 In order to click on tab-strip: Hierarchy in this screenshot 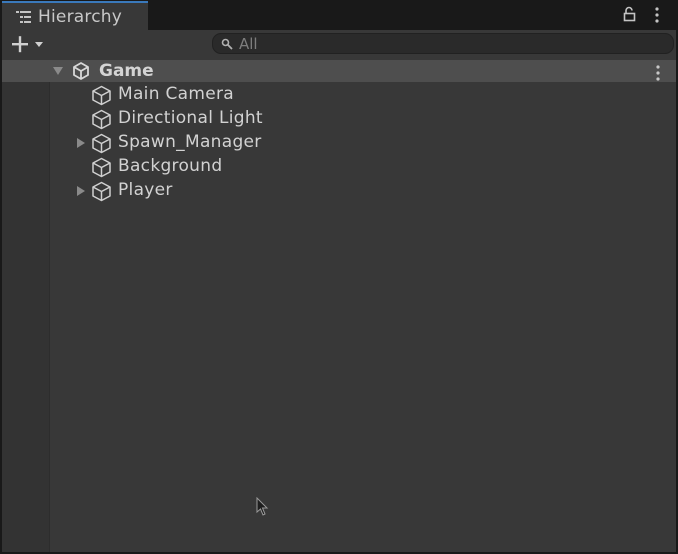, I will do `click(339, 15)`.